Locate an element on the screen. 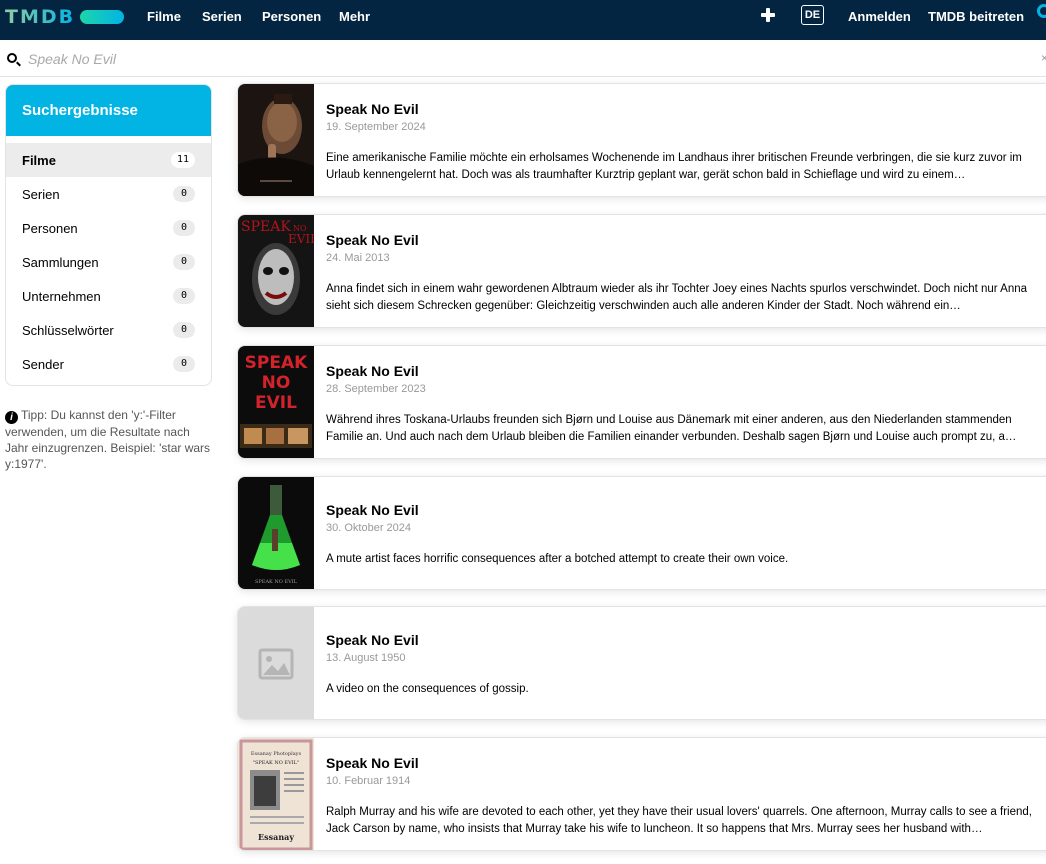 This screenshot has height=864, width=1046. nav-movies: Filme is located at coordinates (164, 16).